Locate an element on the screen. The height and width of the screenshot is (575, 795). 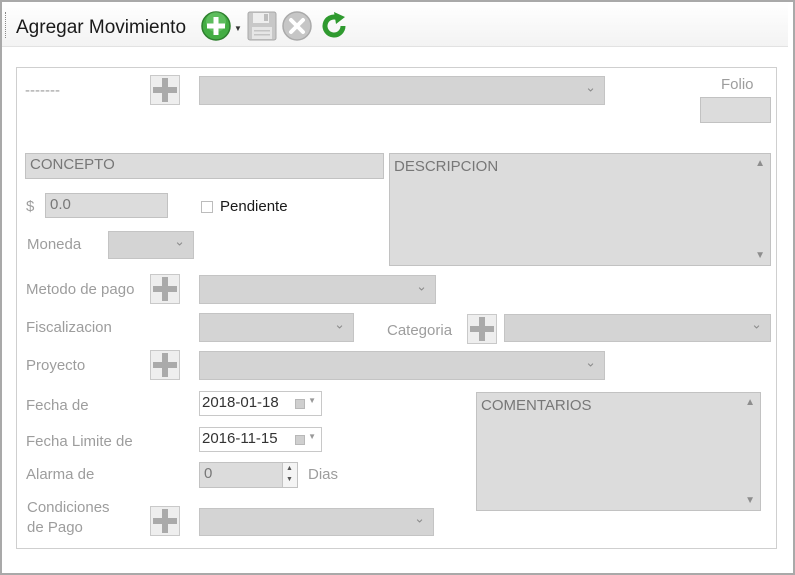
refresh-icon is located at coordinates (334, 25).